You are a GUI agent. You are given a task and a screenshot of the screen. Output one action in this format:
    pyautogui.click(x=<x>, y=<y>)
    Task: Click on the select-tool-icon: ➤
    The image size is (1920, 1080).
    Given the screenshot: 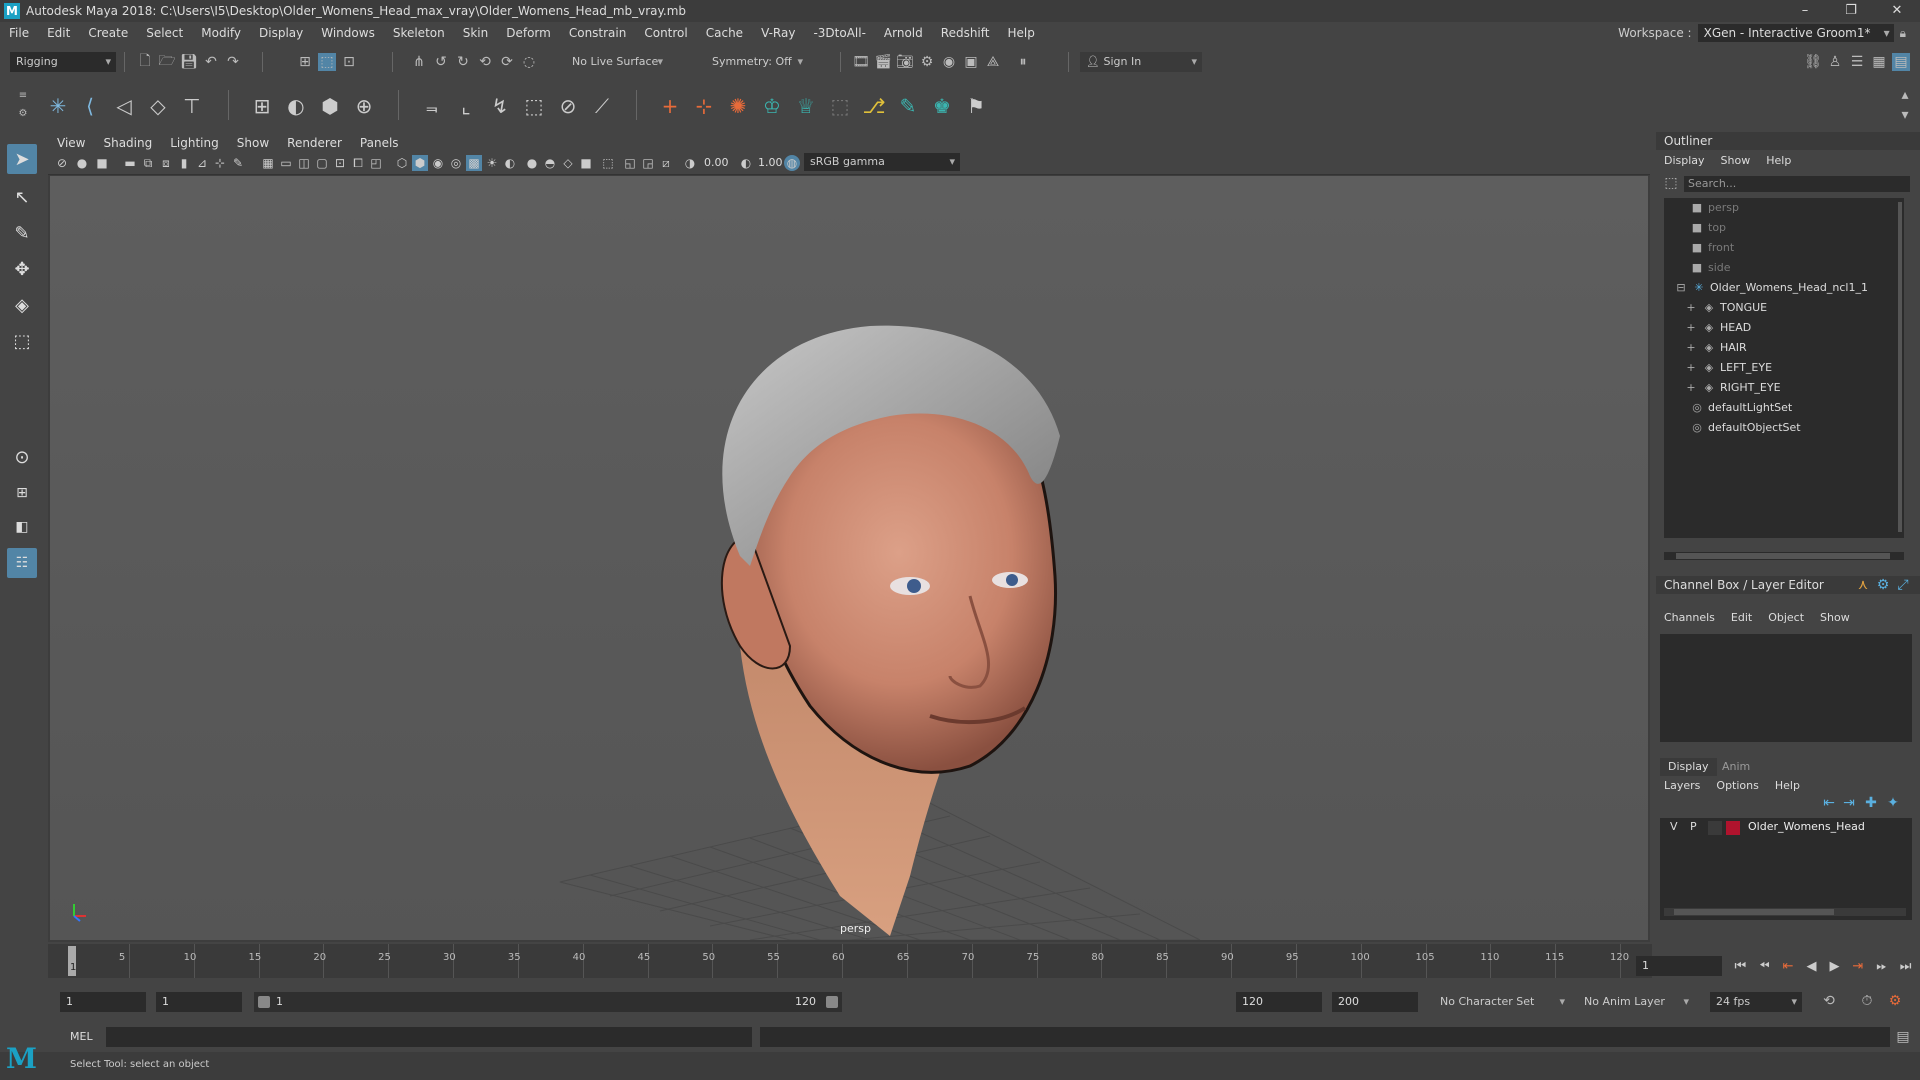 What is the action you would take?
    pyautogui.click(x=22, y=159)
    